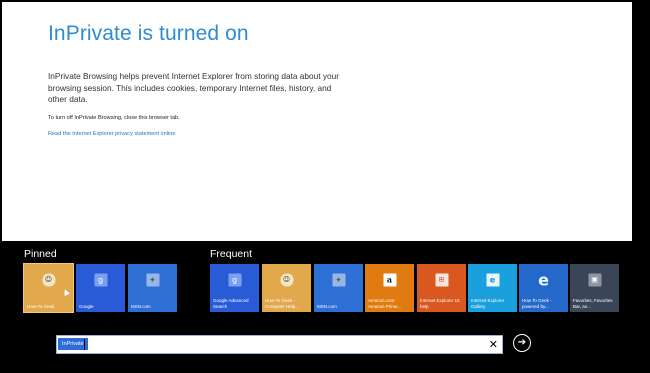 The image size is (650, 373). Describe the element at coordinates (493, 344) in the screenshot. I see `clear-icon: ✕` at that location.